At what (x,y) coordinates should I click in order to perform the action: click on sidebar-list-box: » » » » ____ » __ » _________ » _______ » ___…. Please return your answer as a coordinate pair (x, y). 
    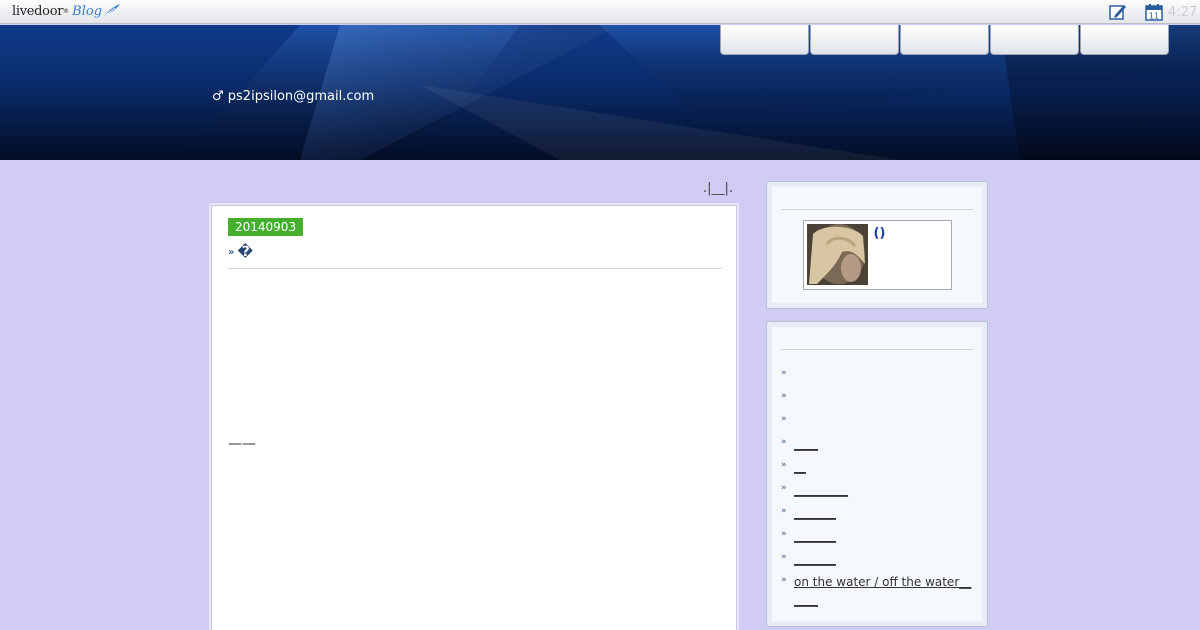
    Looking at the image, I should click on (877, 474).